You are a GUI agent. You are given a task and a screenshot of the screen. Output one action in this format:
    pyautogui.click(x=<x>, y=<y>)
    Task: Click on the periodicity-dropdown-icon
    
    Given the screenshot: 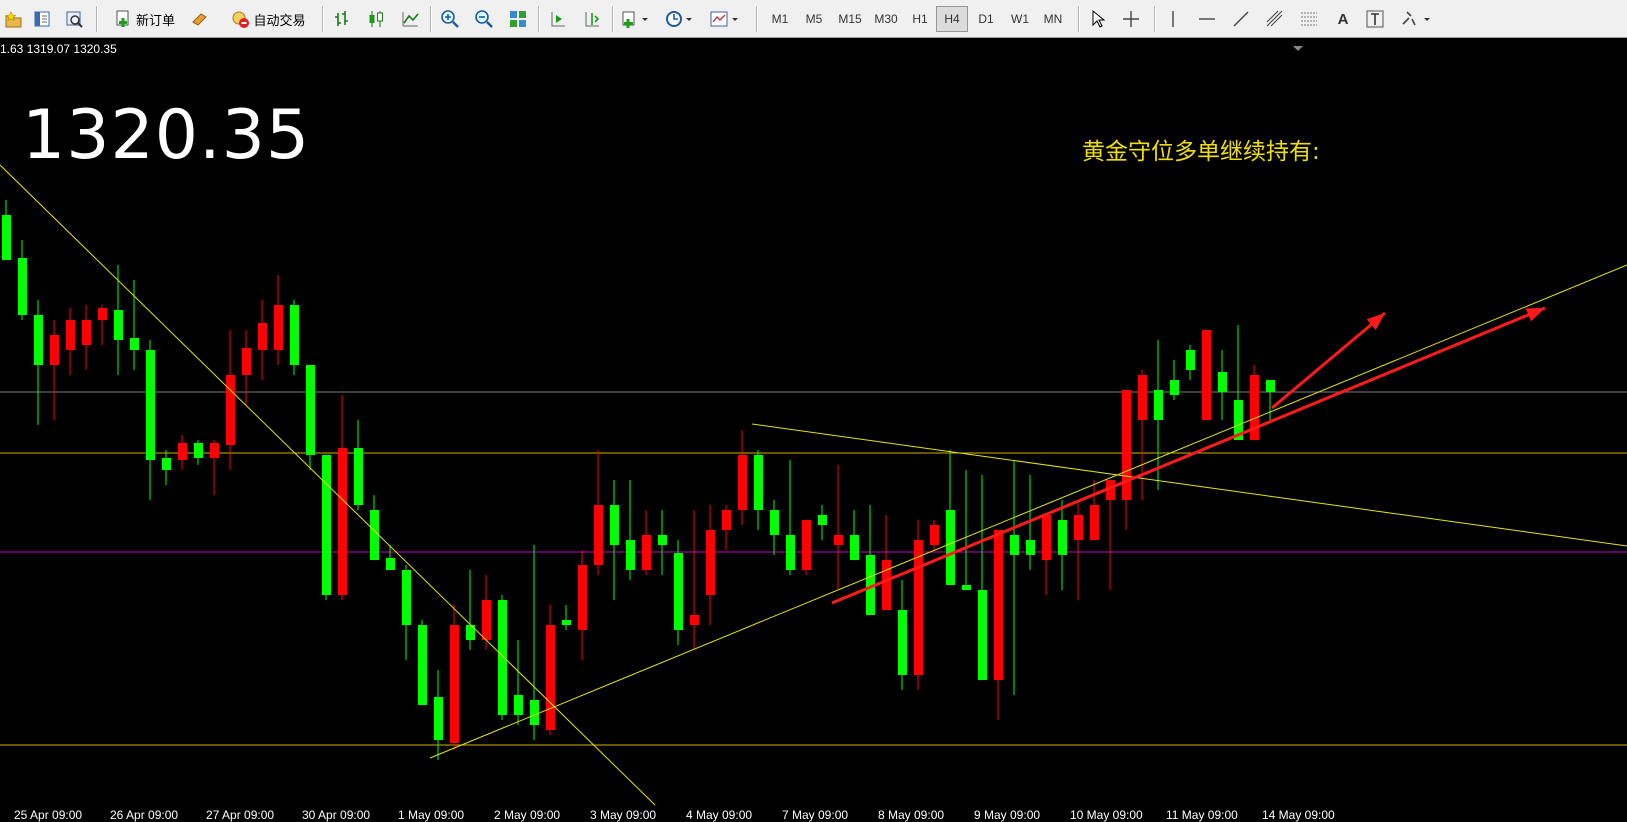 What is the action you would take?
    pyautogui.click(x=680, y=19)
    